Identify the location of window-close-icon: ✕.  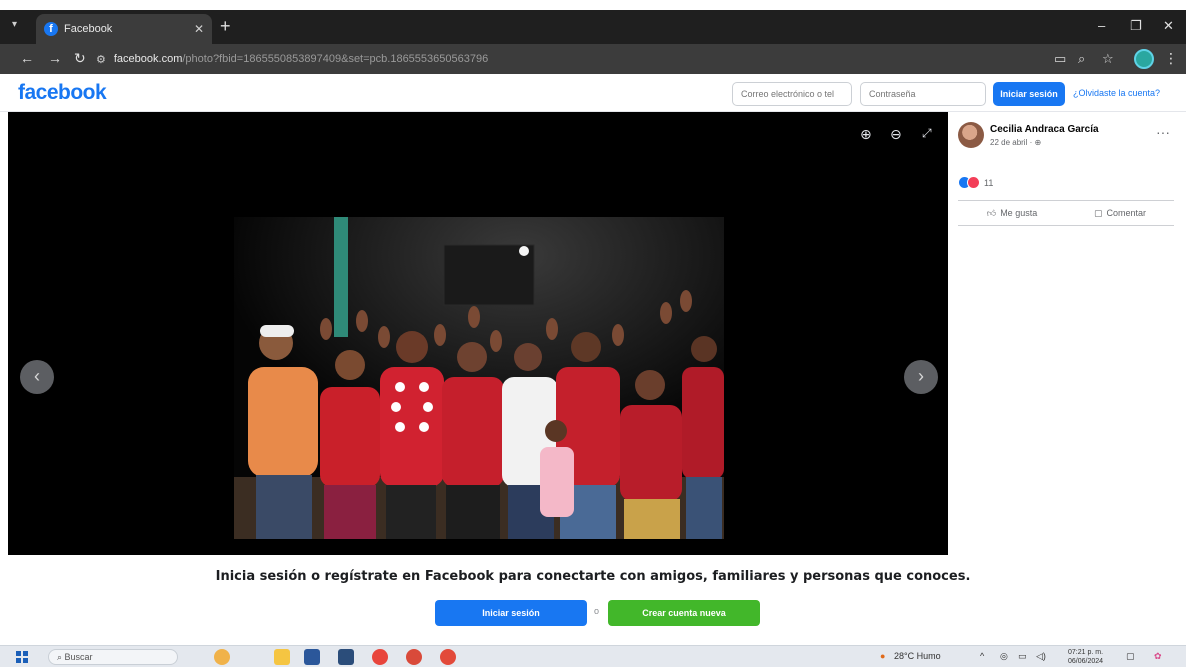
(1168, 26).